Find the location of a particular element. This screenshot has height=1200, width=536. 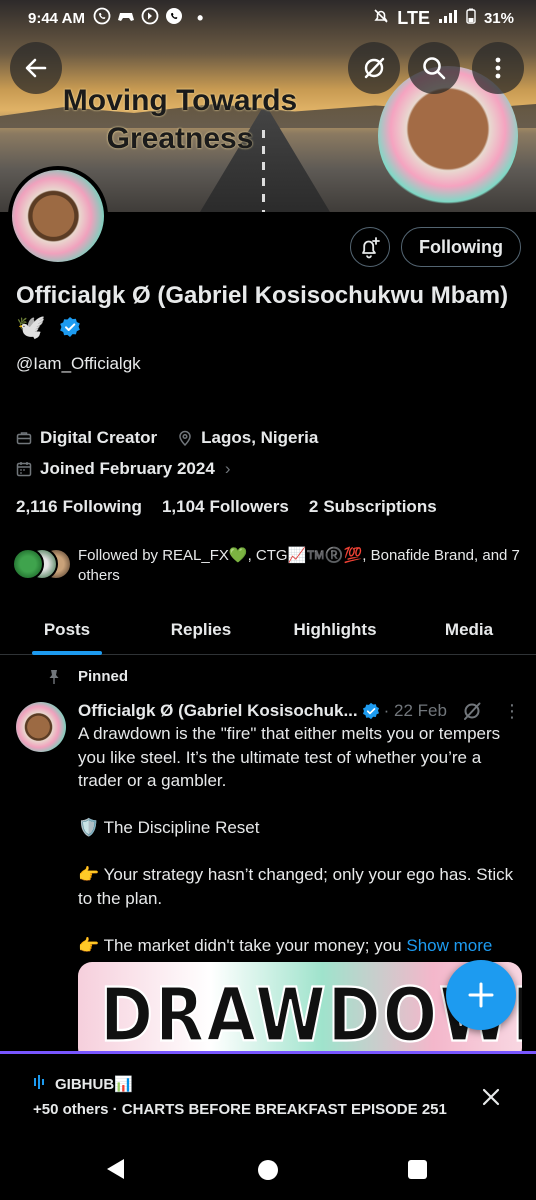

more-button is located at coordinates (498, 68).